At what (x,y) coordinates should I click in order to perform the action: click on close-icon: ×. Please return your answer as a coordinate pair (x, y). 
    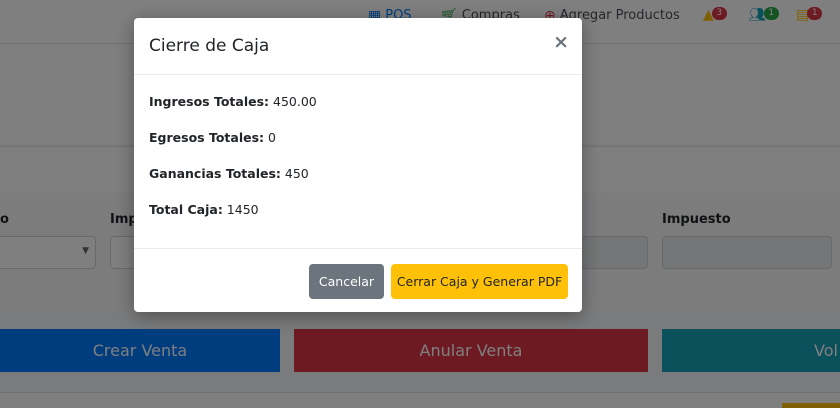
    Looking at the image, I should click on (561, 42).